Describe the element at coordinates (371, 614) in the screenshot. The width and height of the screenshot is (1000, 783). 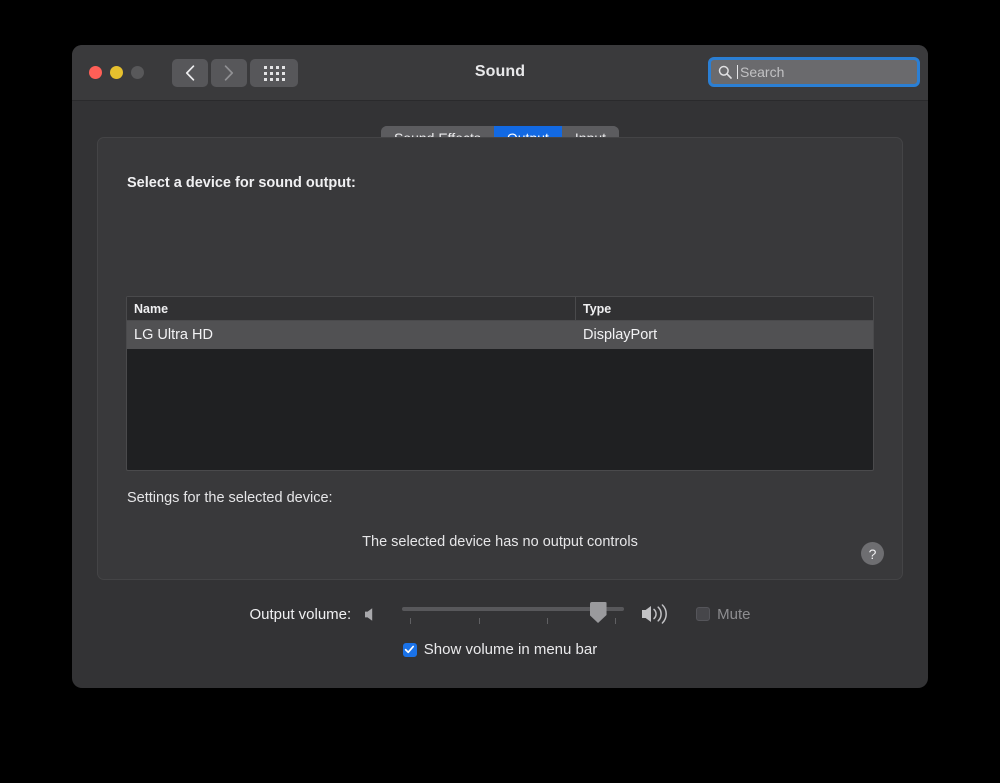
I see `speaker-quiet-icon` at that location.